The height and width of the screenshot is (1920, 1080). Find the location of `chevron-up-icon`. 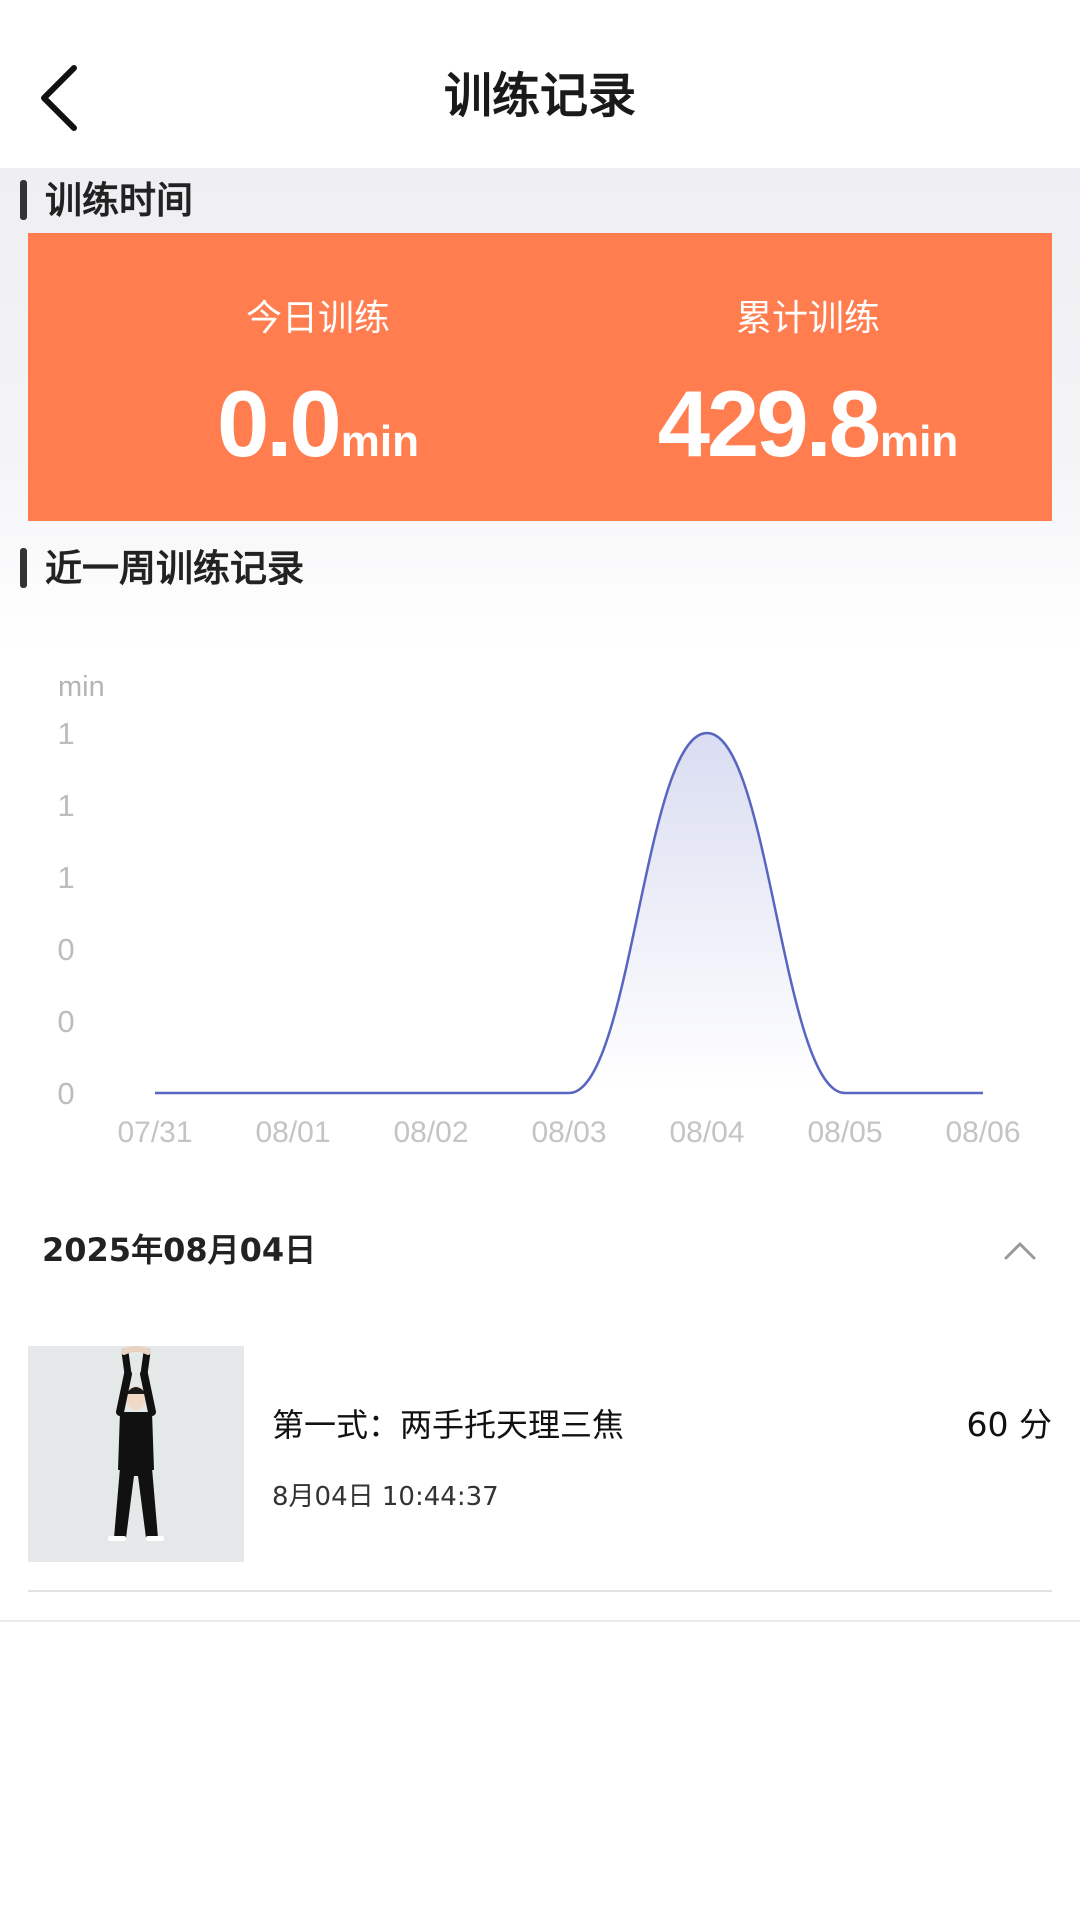

chevron-up-icon is located at coordinates (1020, 1251).